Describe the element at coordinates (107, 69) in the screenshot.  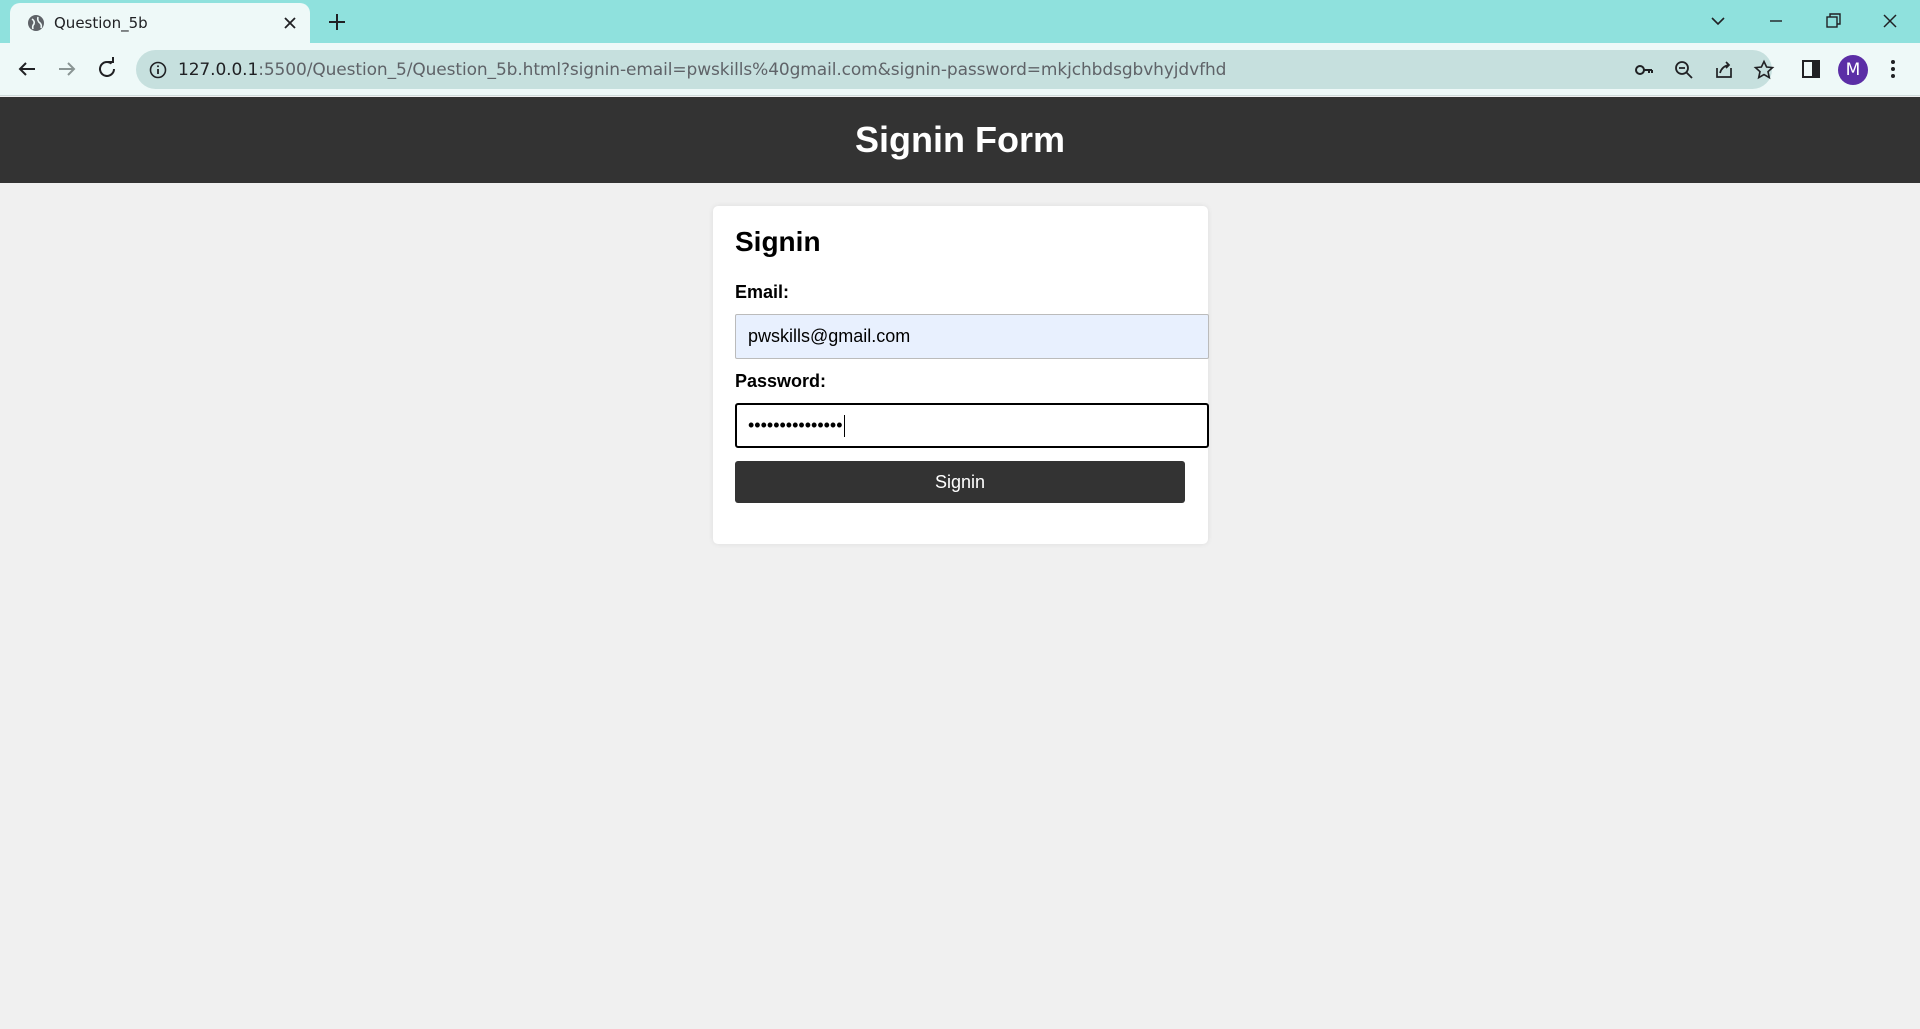
I see `reload-icon` at that location.